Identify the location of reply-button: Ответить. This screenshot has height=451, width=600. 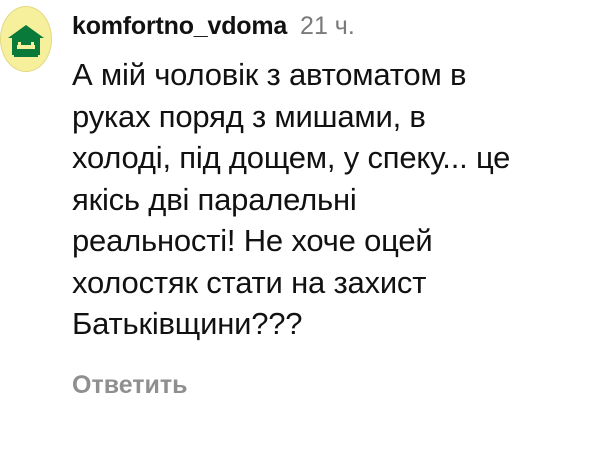
(130, 385).